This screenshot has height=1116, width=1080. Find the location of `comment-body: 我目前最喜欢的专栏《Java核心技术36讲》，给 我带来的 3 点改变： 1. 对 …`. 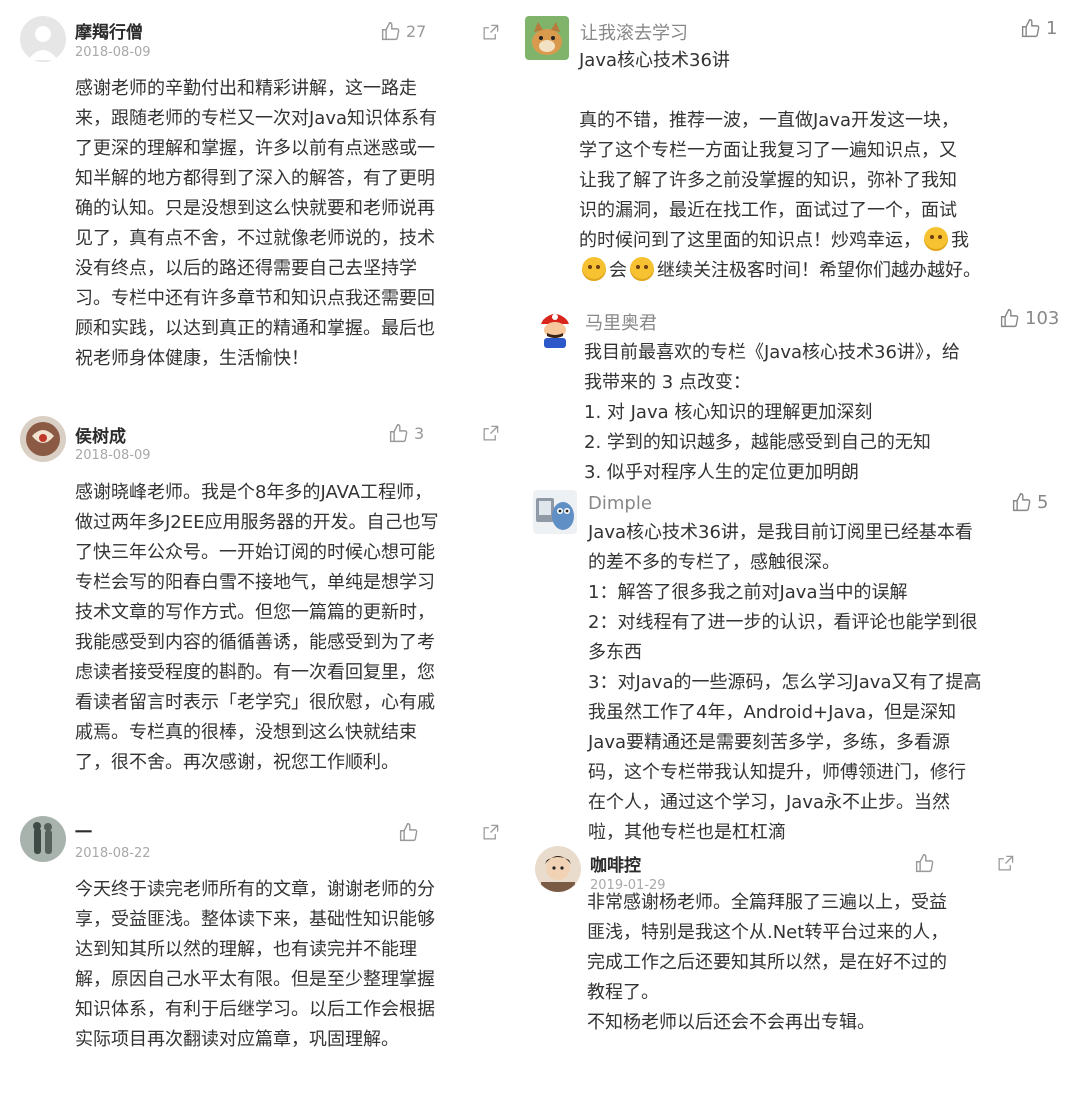

comment-body: 我目前最喜欢的专栏《Java核心技术36讲》，给 我带来的 3 点改变： 1. 对 … is located at coordinates (772, 412).